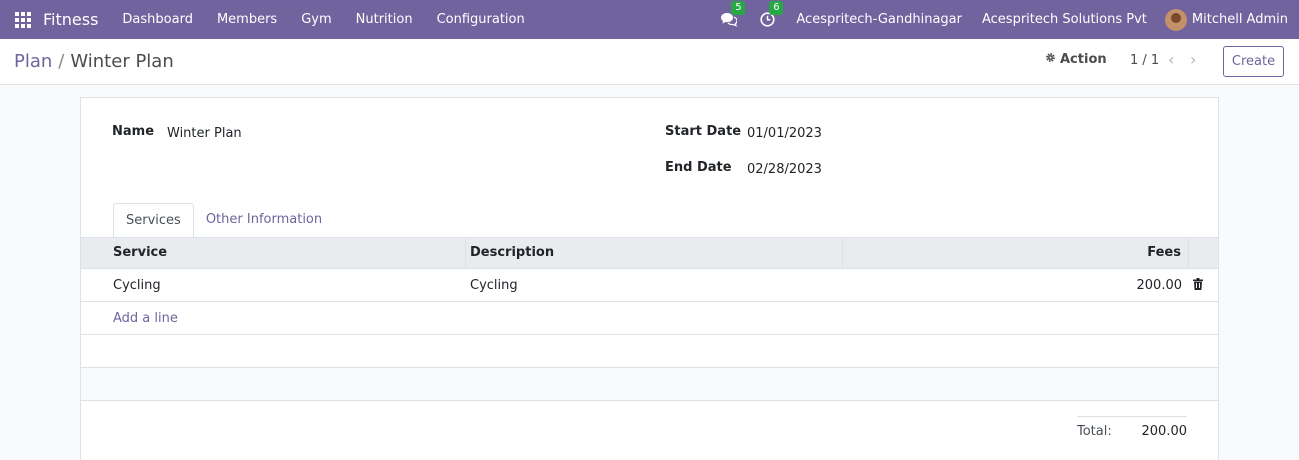 The height and width of the screenshot is (460, 1299). I want to click on cell-service: Cycling, so click(273, 285).